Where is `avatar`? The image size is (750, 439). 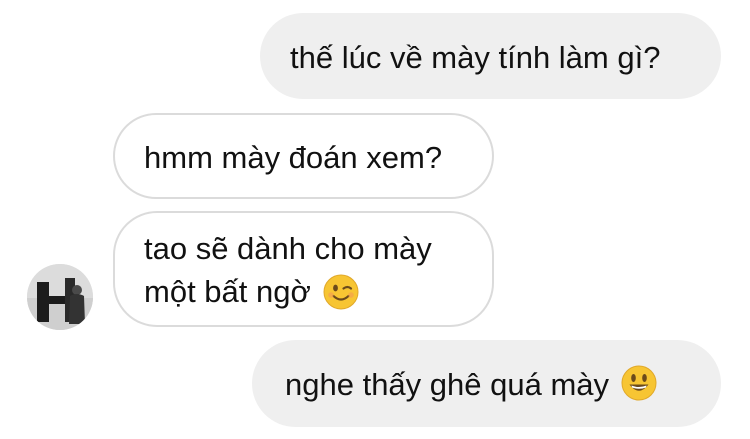 avatar is located at coordinates (60, 297).